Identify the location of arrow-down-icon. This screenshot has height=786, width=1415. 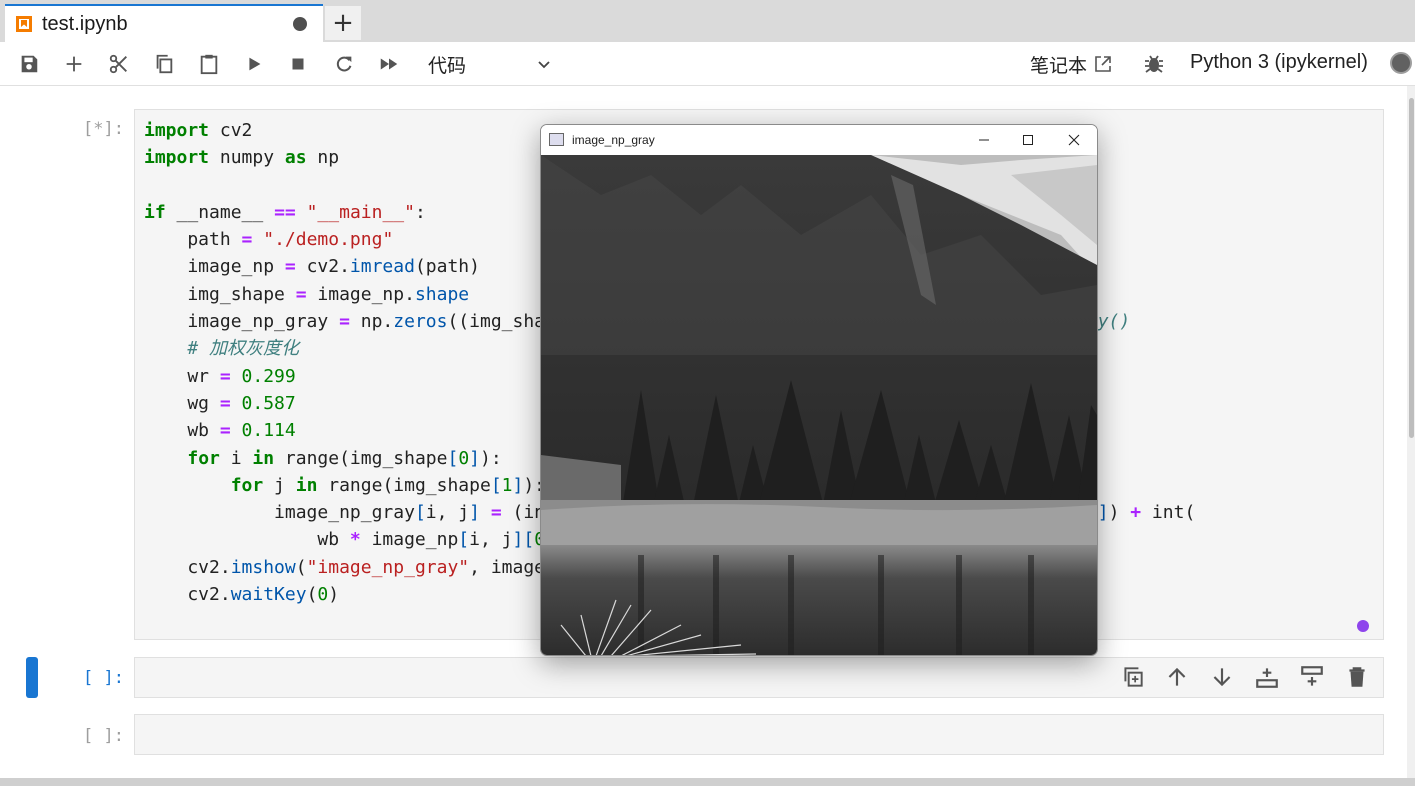
(1222, 677).